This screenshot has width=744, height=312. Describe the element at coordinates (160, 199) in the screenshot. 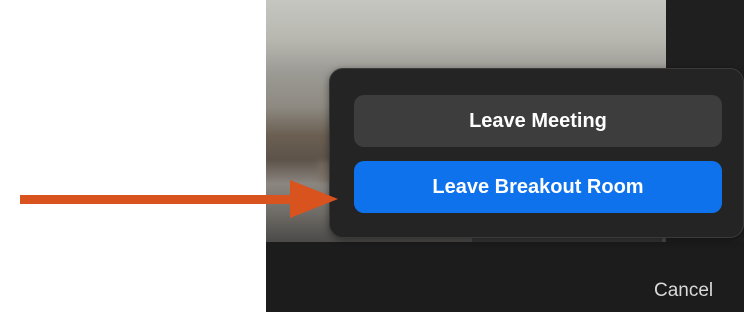

I see `arrow-shaft` at that location.